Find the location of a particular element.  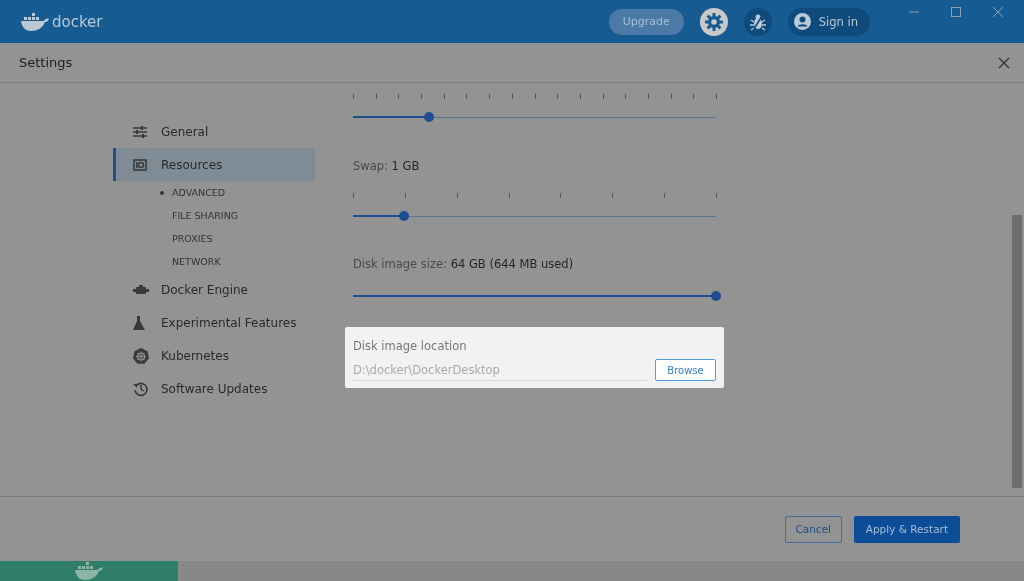

sidebar-item: General is located at coordinates (214, 131).